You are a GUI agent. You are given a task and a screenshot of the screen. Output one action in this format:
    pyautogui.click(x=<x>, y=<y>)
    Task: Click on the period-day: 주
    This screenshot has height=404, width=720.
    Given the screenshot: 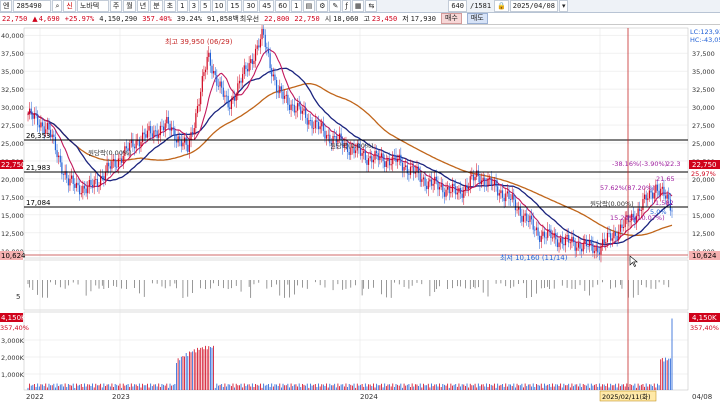 What is the action you would take?
    pyautogui.click(x=116, y=6)
    